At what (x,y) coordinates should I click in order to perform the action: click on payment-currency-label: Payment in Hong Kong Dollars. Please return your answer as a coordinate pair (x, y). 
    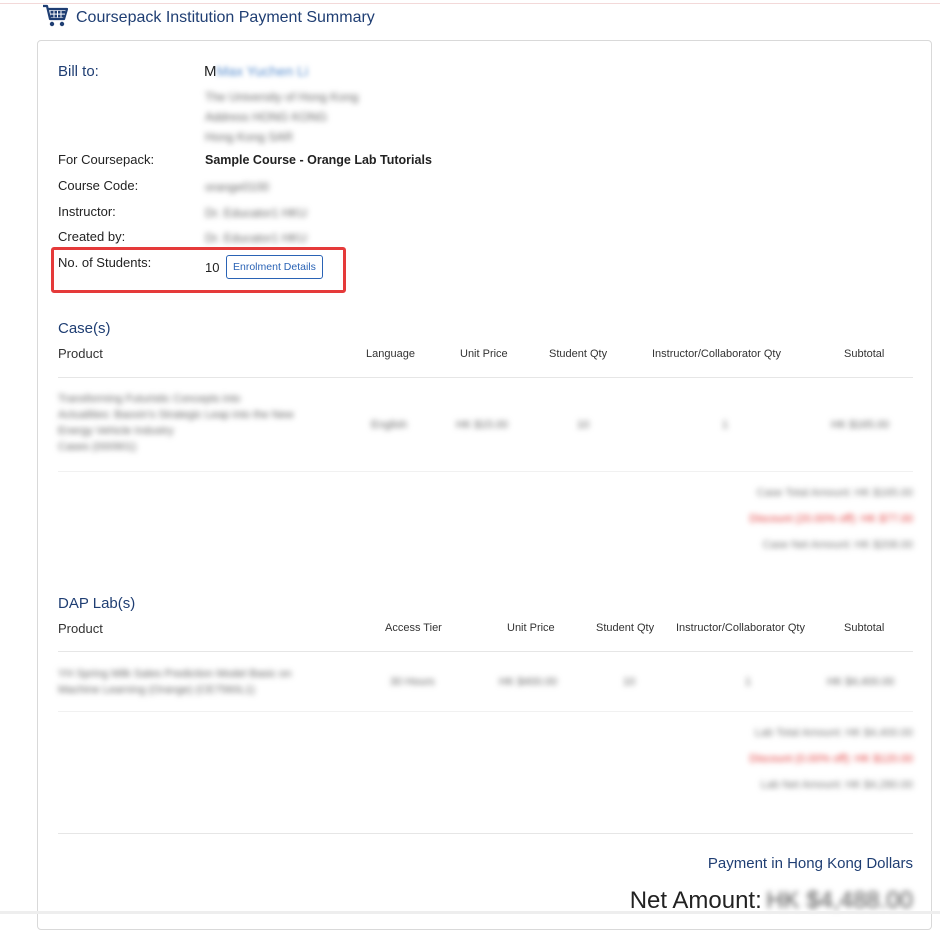
    Looking at the image, I should click on (810, 863).